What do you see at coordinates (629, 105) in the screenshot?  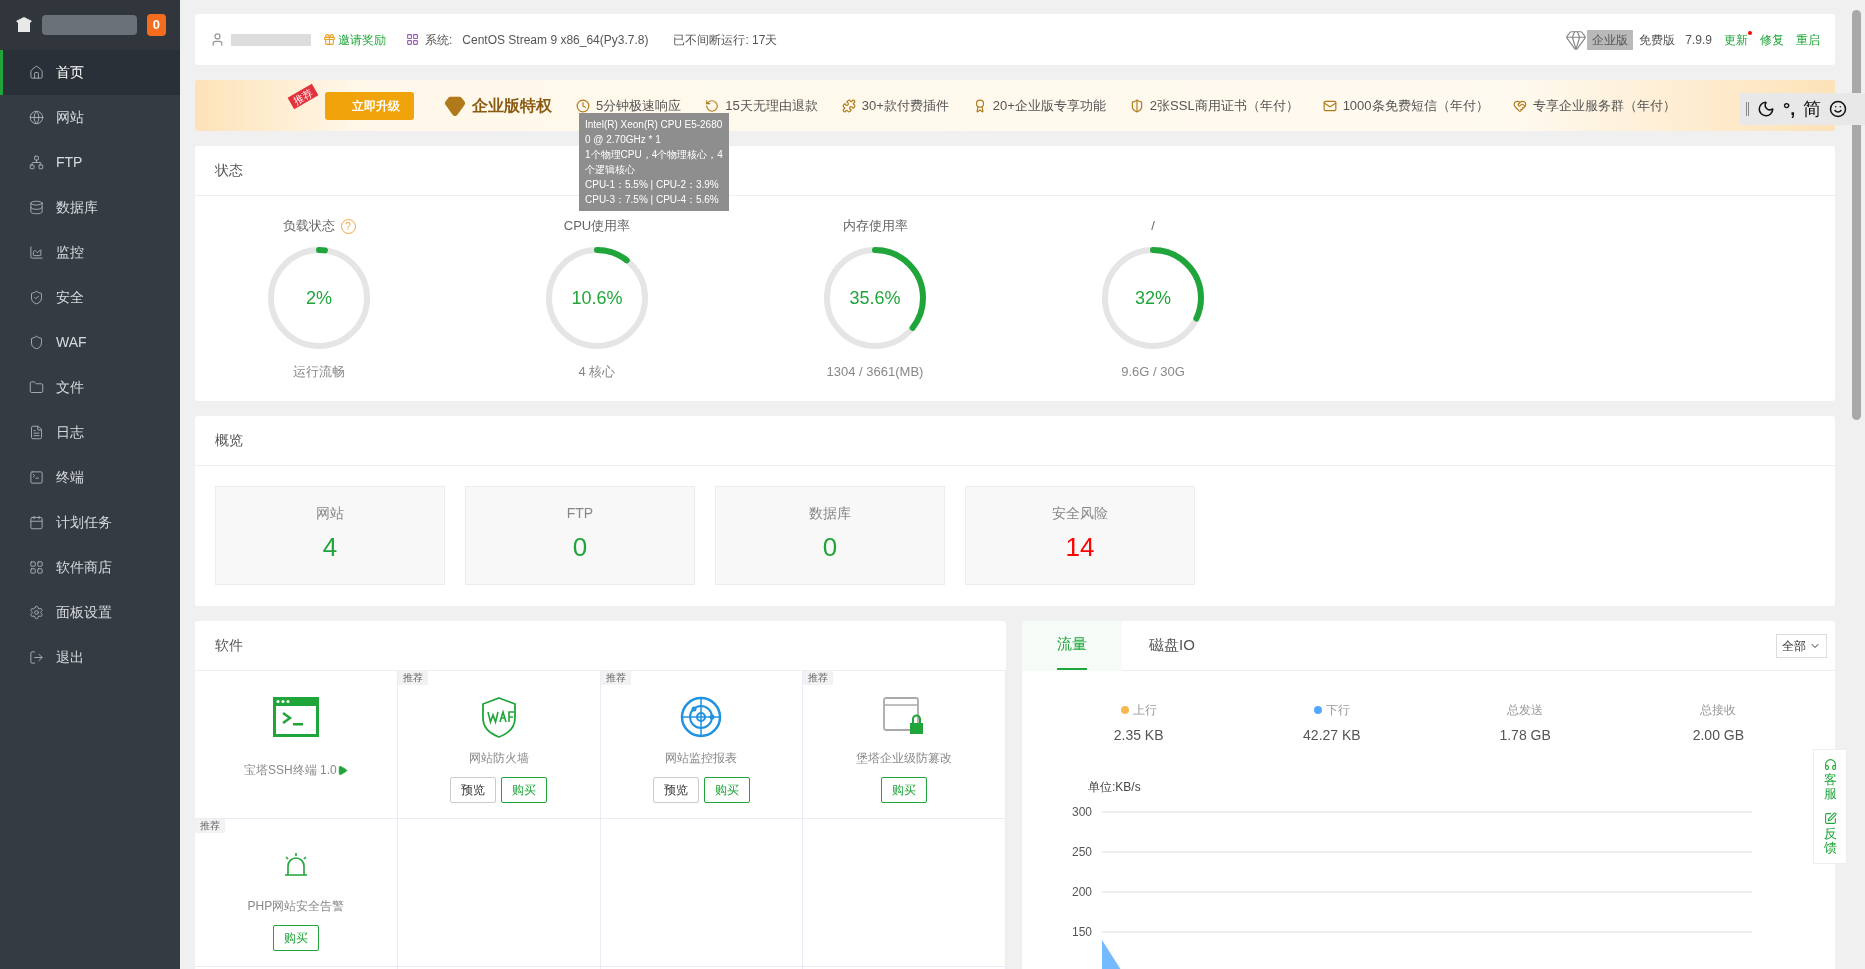 I see `feature-item: 5分钟极速响应` at bounding box center [629, 105].